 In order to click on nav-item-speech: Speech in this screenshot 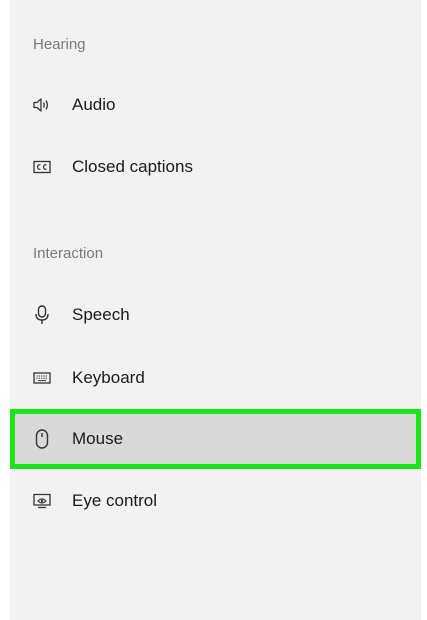, I will do `click(215, 315)`.